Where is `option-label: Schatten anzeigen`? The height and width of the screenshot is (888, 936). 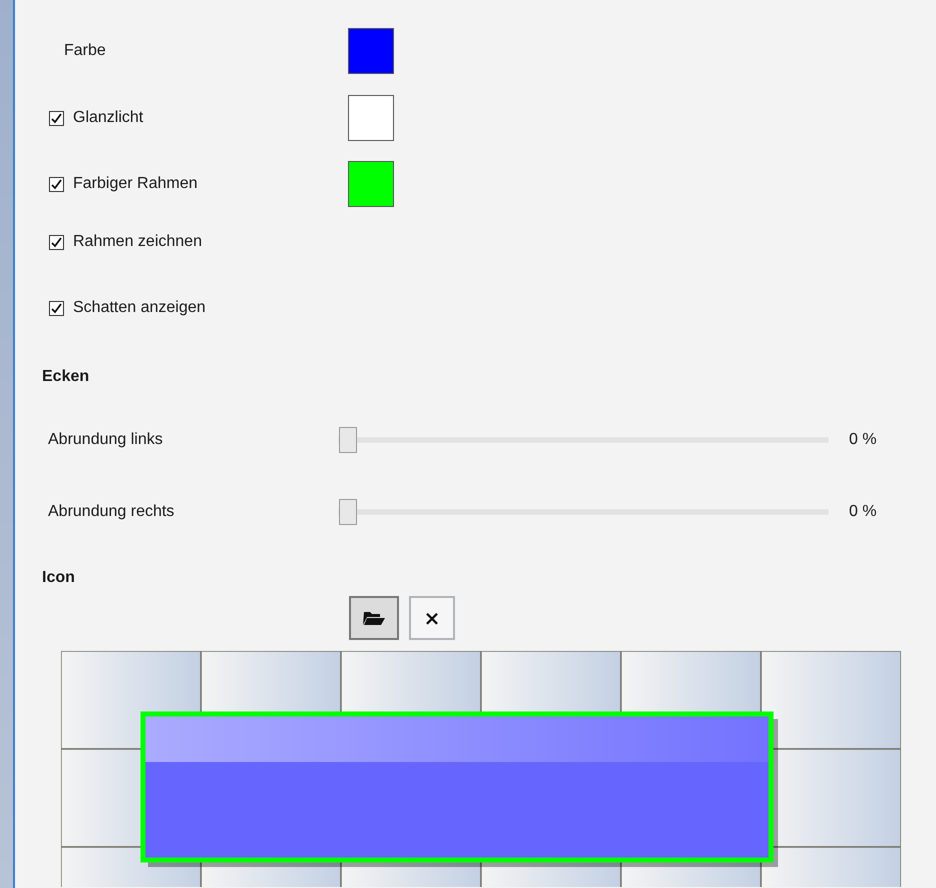
option-label: Schatten anzeigen is located at coordinates (139, 308).